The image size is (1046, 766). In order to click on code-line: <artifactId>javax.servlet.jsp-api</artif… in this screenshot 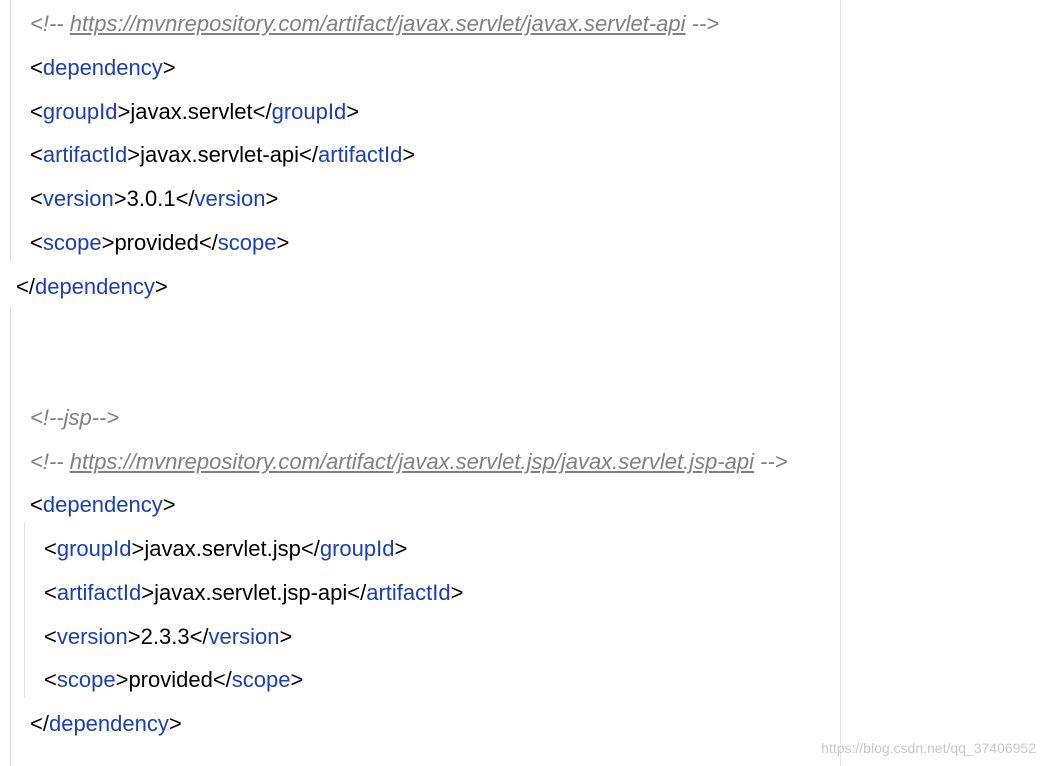, I will do `click(253, 593)`.